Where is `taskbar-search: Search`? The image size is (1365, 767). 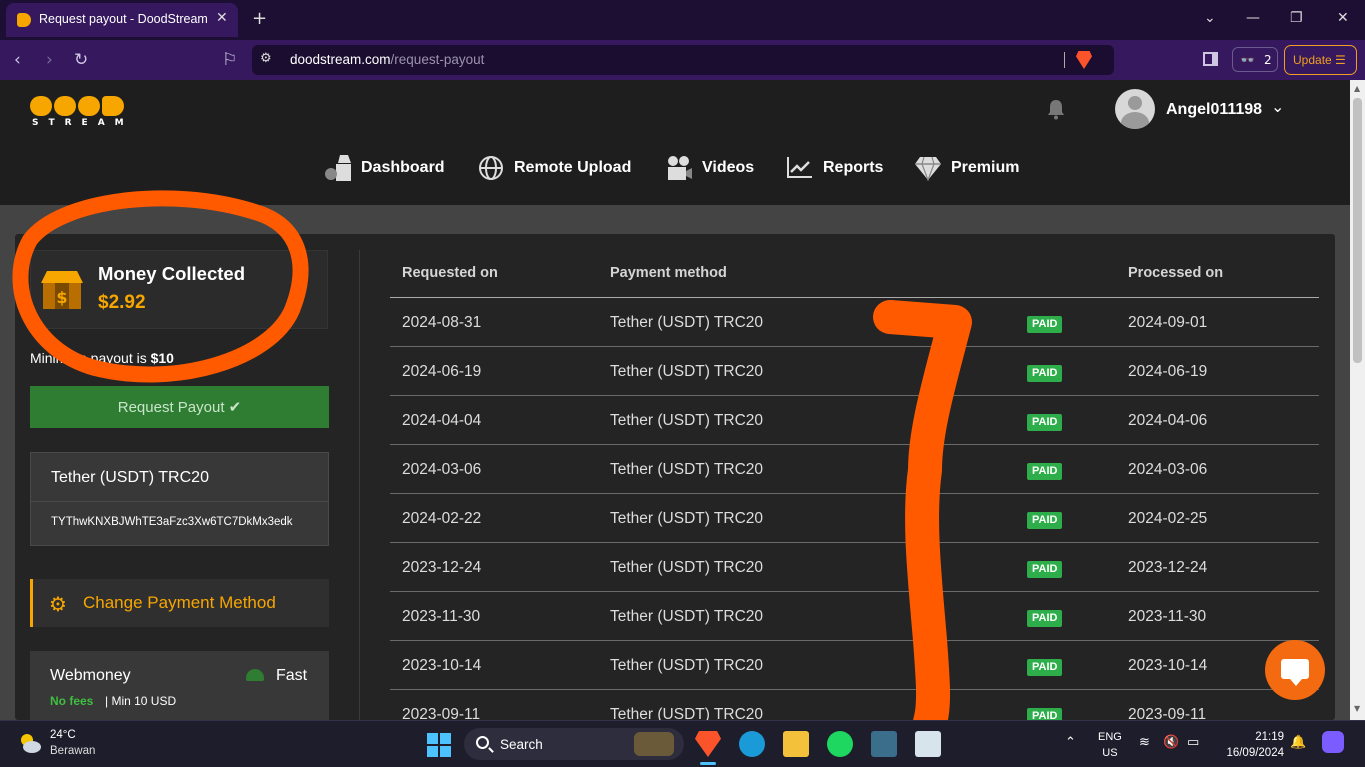
taskbar-search: Search is located at coordinates (574, 744).